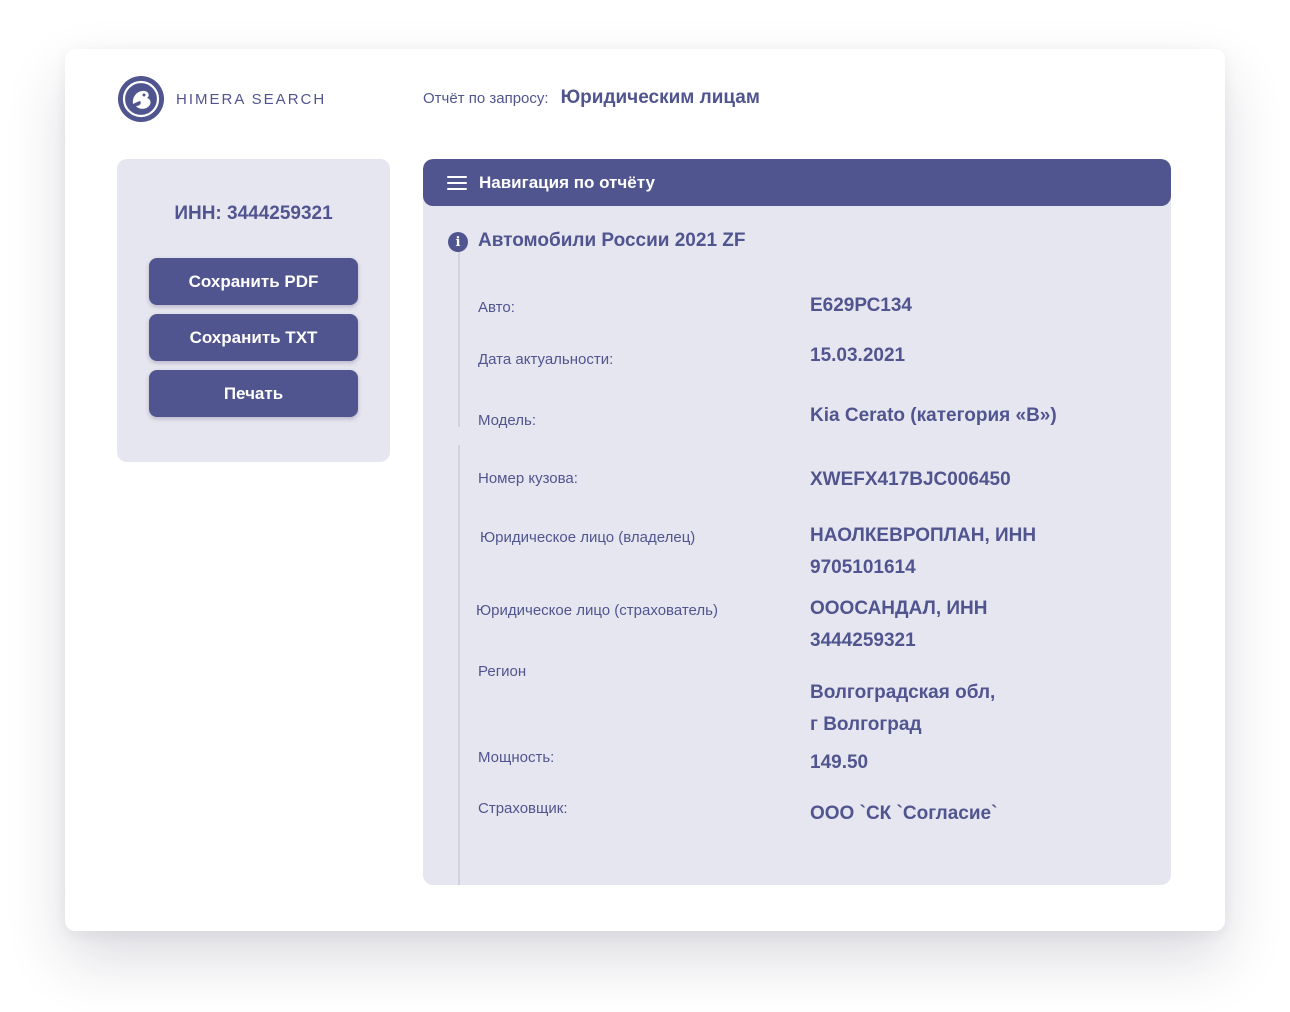 Image resolution: width=1290 pixels, height=1012 pixels. I want to click on save-pdf-button: Сохранить PDF, so click(253, 281).